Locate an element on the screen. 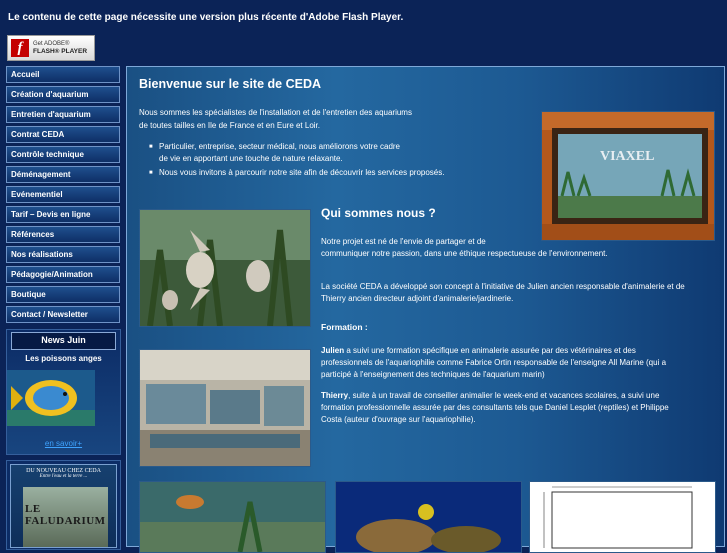 This screenshot has width=727, height=553. shop-interior-photo is located at coordinates (225, 408).